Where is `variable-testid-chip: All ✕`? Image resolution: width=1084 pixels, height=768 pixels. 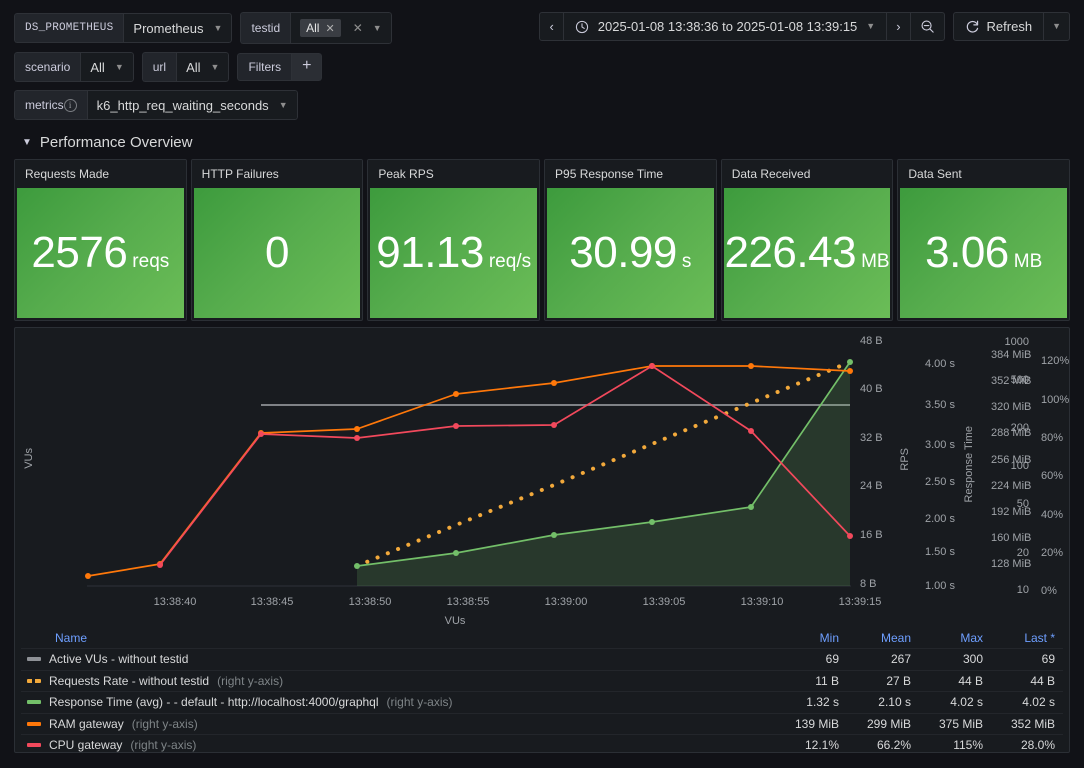
variable-testid-chip: All ✕ is located at coordinates (320, 28).